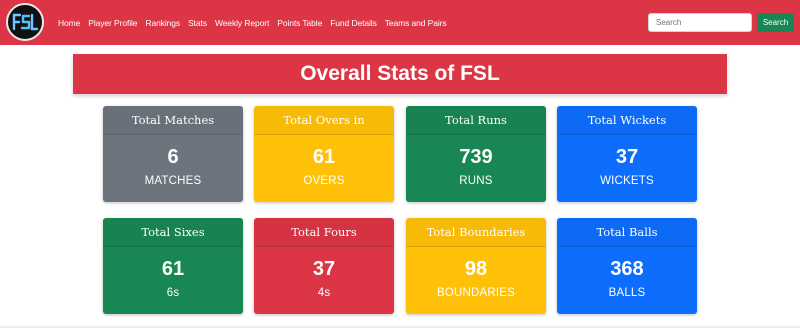  I want to click on search-input, so click(700, 22).